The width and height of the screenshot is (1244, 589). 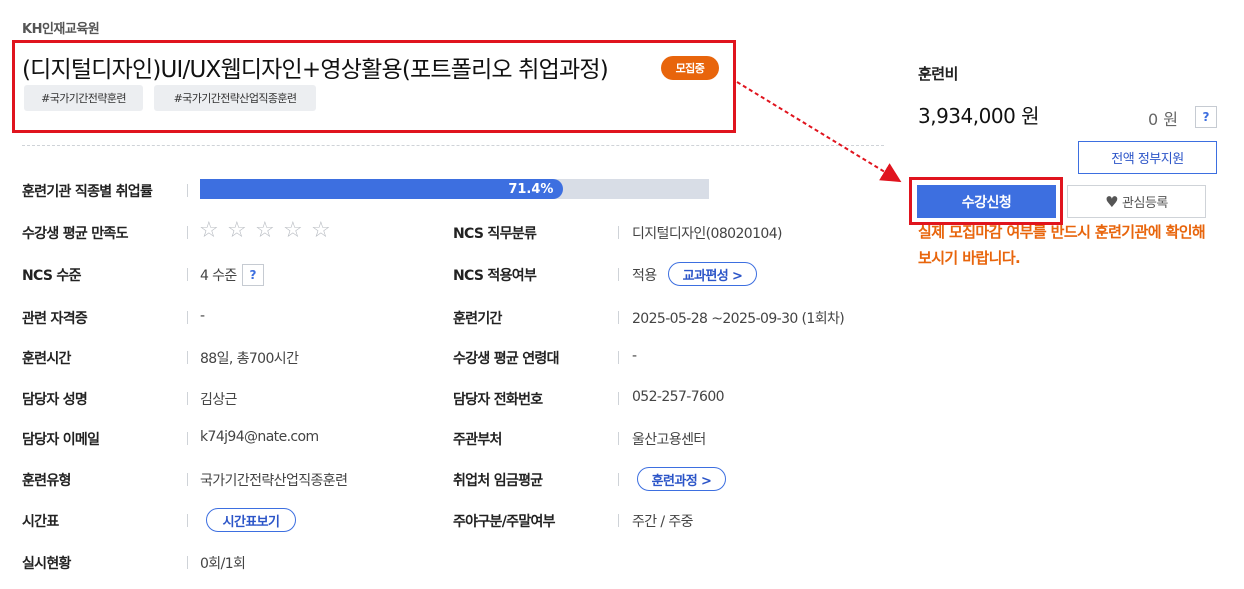 I want to click on training-type-value: 국가기간전략산업직종훈련, so click(x=274, y=481).